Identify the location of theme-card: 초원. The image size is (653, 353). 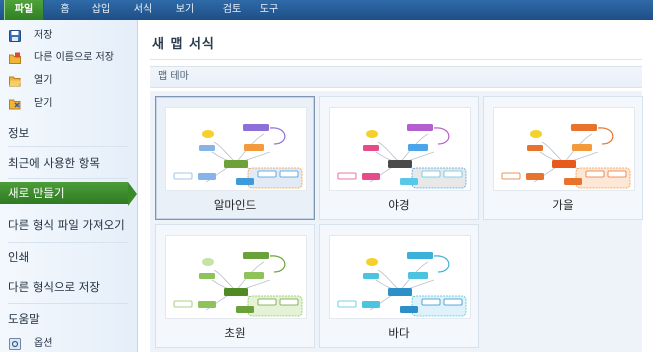
(235, 286).